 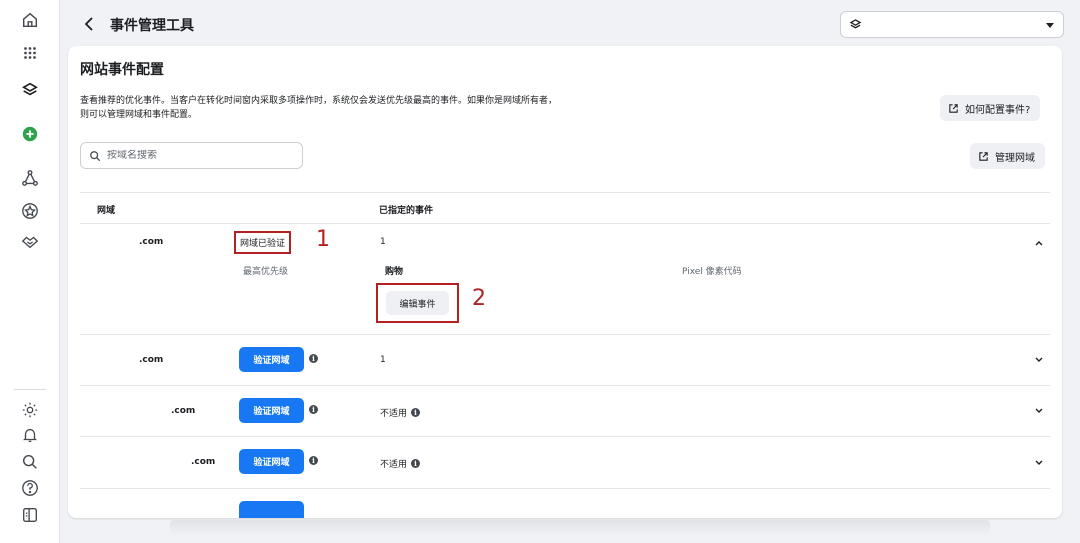 I want to click on back-chevron-icon, so click(x=90, y=24).